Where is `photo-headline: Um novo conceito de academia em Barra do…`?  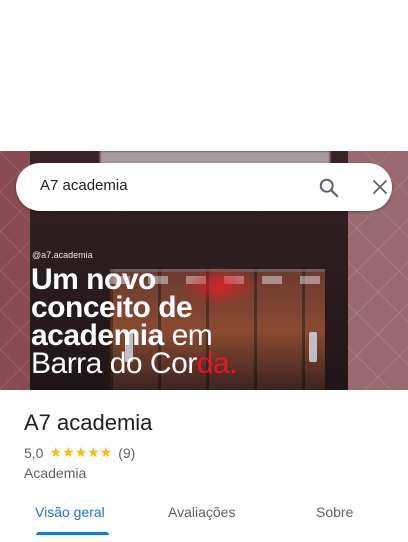
photo-headline: Um novo conceito de academia em Barra do… is located at coordinates (134, 321).